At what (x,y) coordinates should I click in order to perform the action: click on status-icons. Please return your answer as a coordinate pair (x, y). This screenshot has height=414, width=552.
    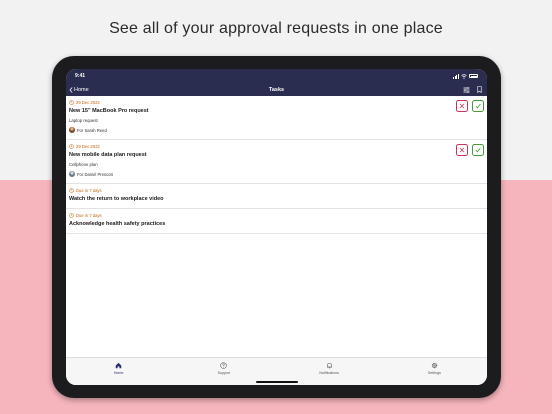
    Looking at the image, I should click on (465, 76).